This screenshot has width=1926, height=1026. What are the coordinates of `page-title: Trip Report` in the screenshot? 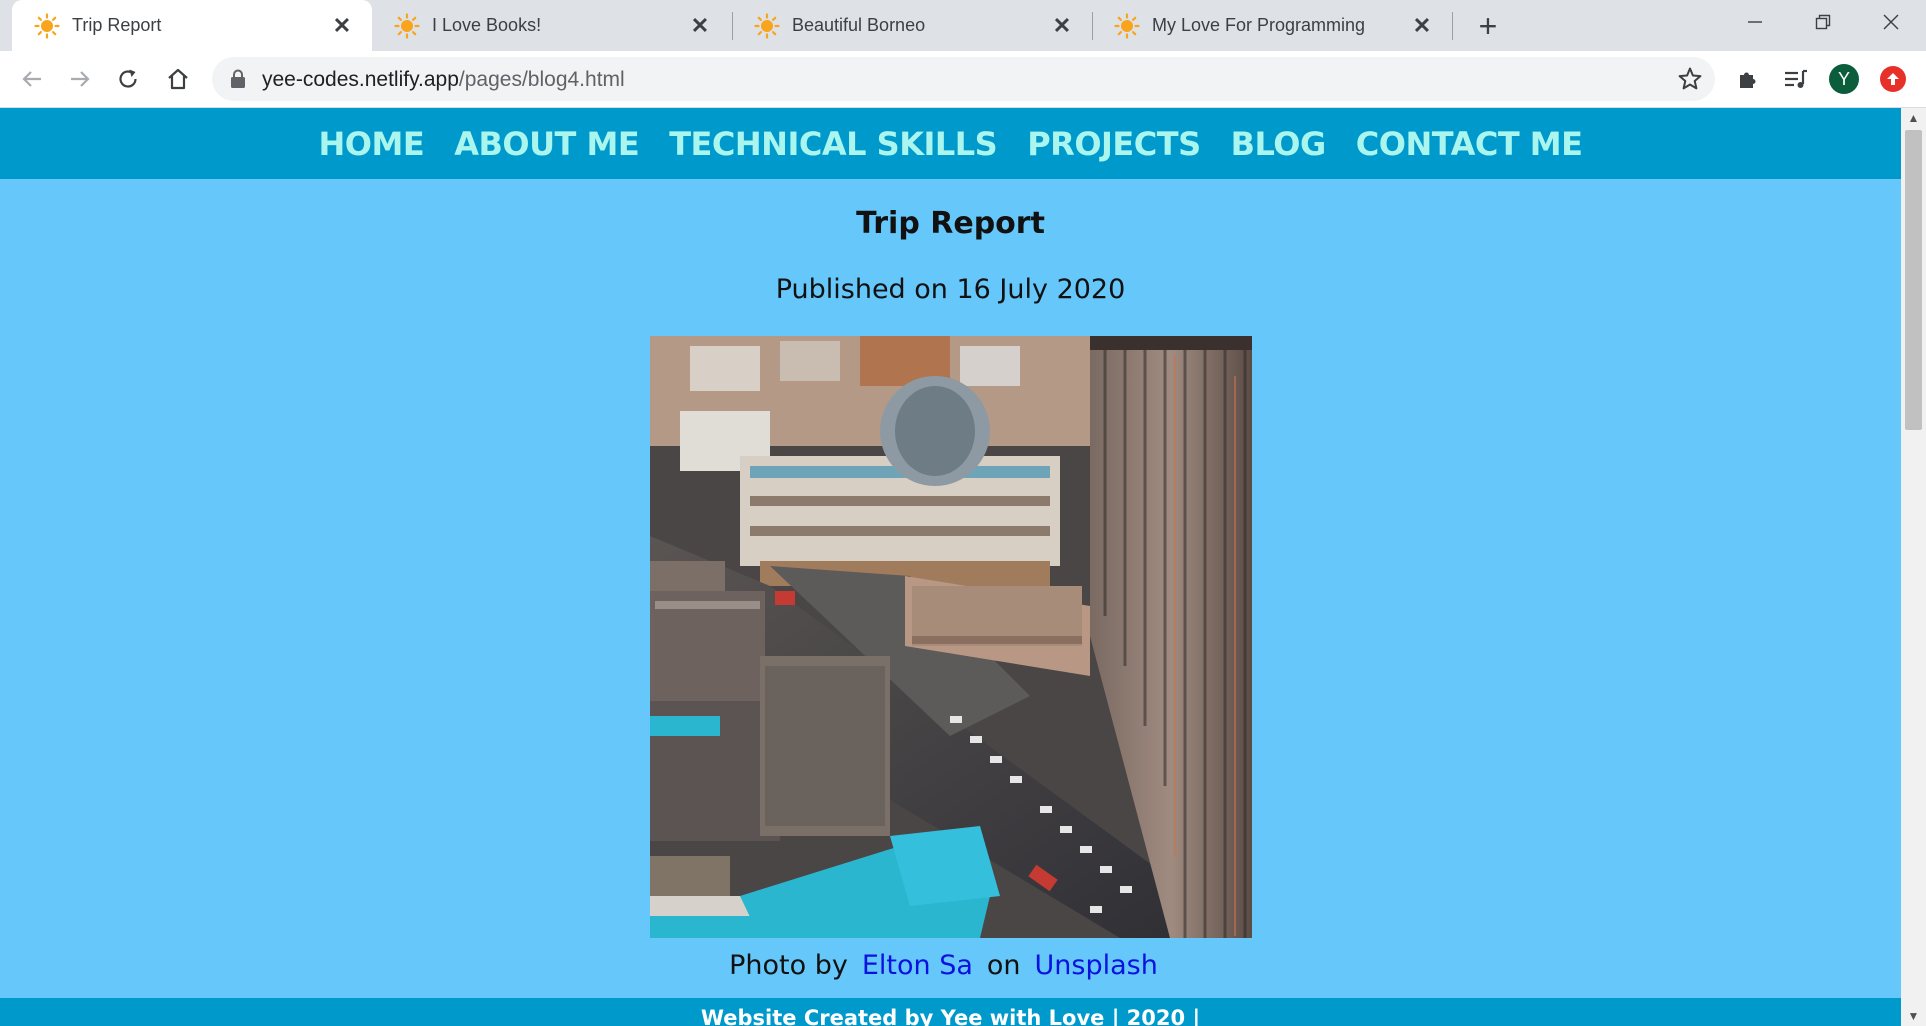 It's located at (950, 223).